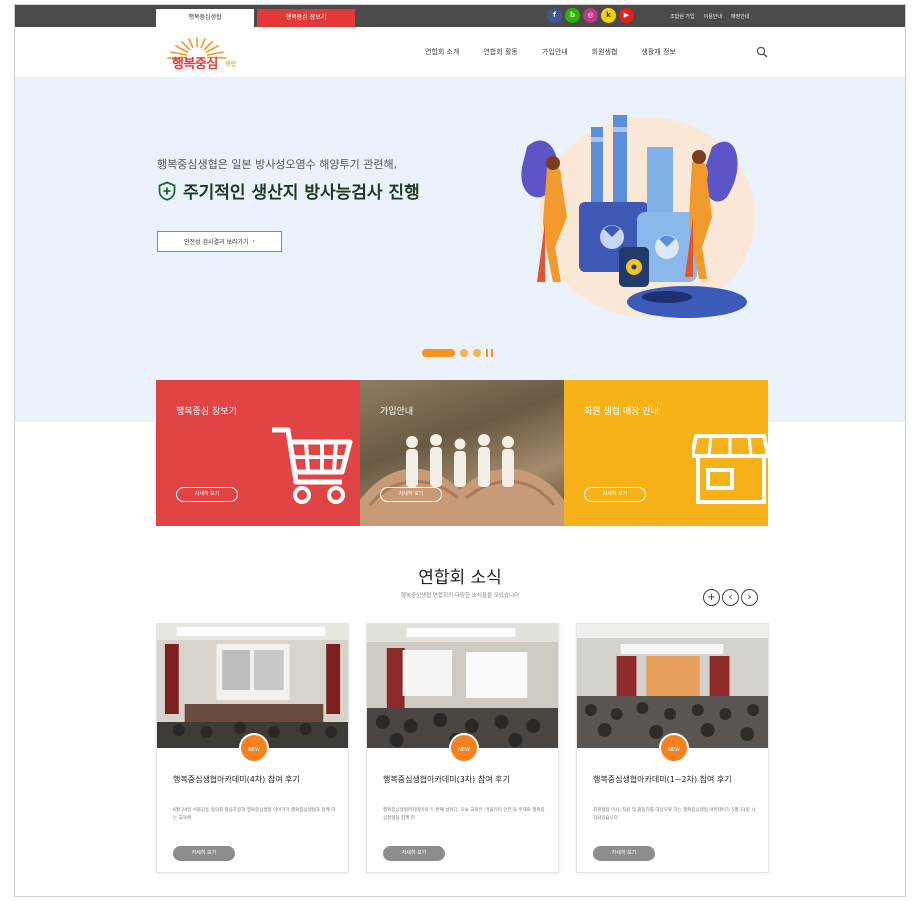 The height and width of the screenshot is (901, 912). I want to click on utility-links: 조합원 가입 이용안내 매장안내, so click(709, 16).